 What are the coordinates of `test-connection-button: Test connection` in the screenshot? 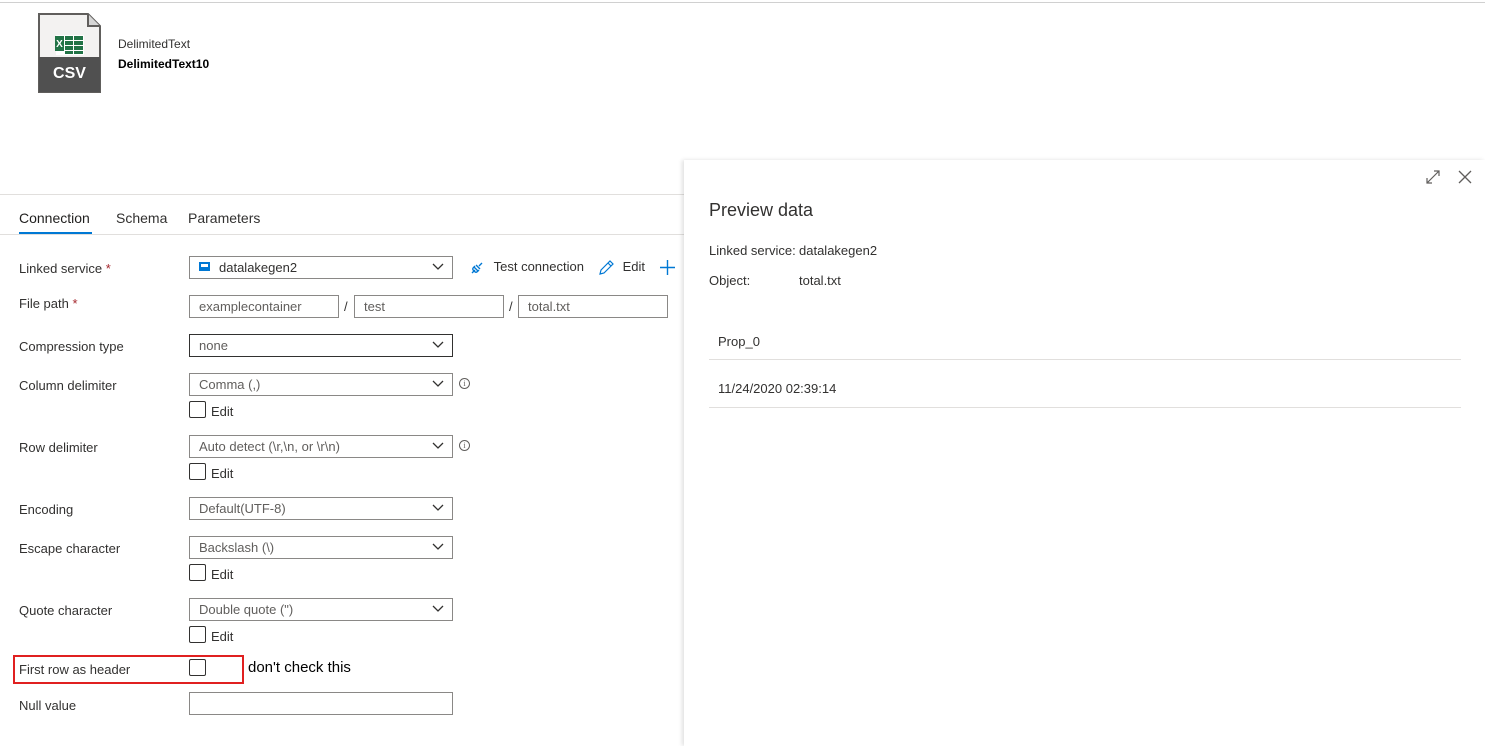 It's located at (526, 267).